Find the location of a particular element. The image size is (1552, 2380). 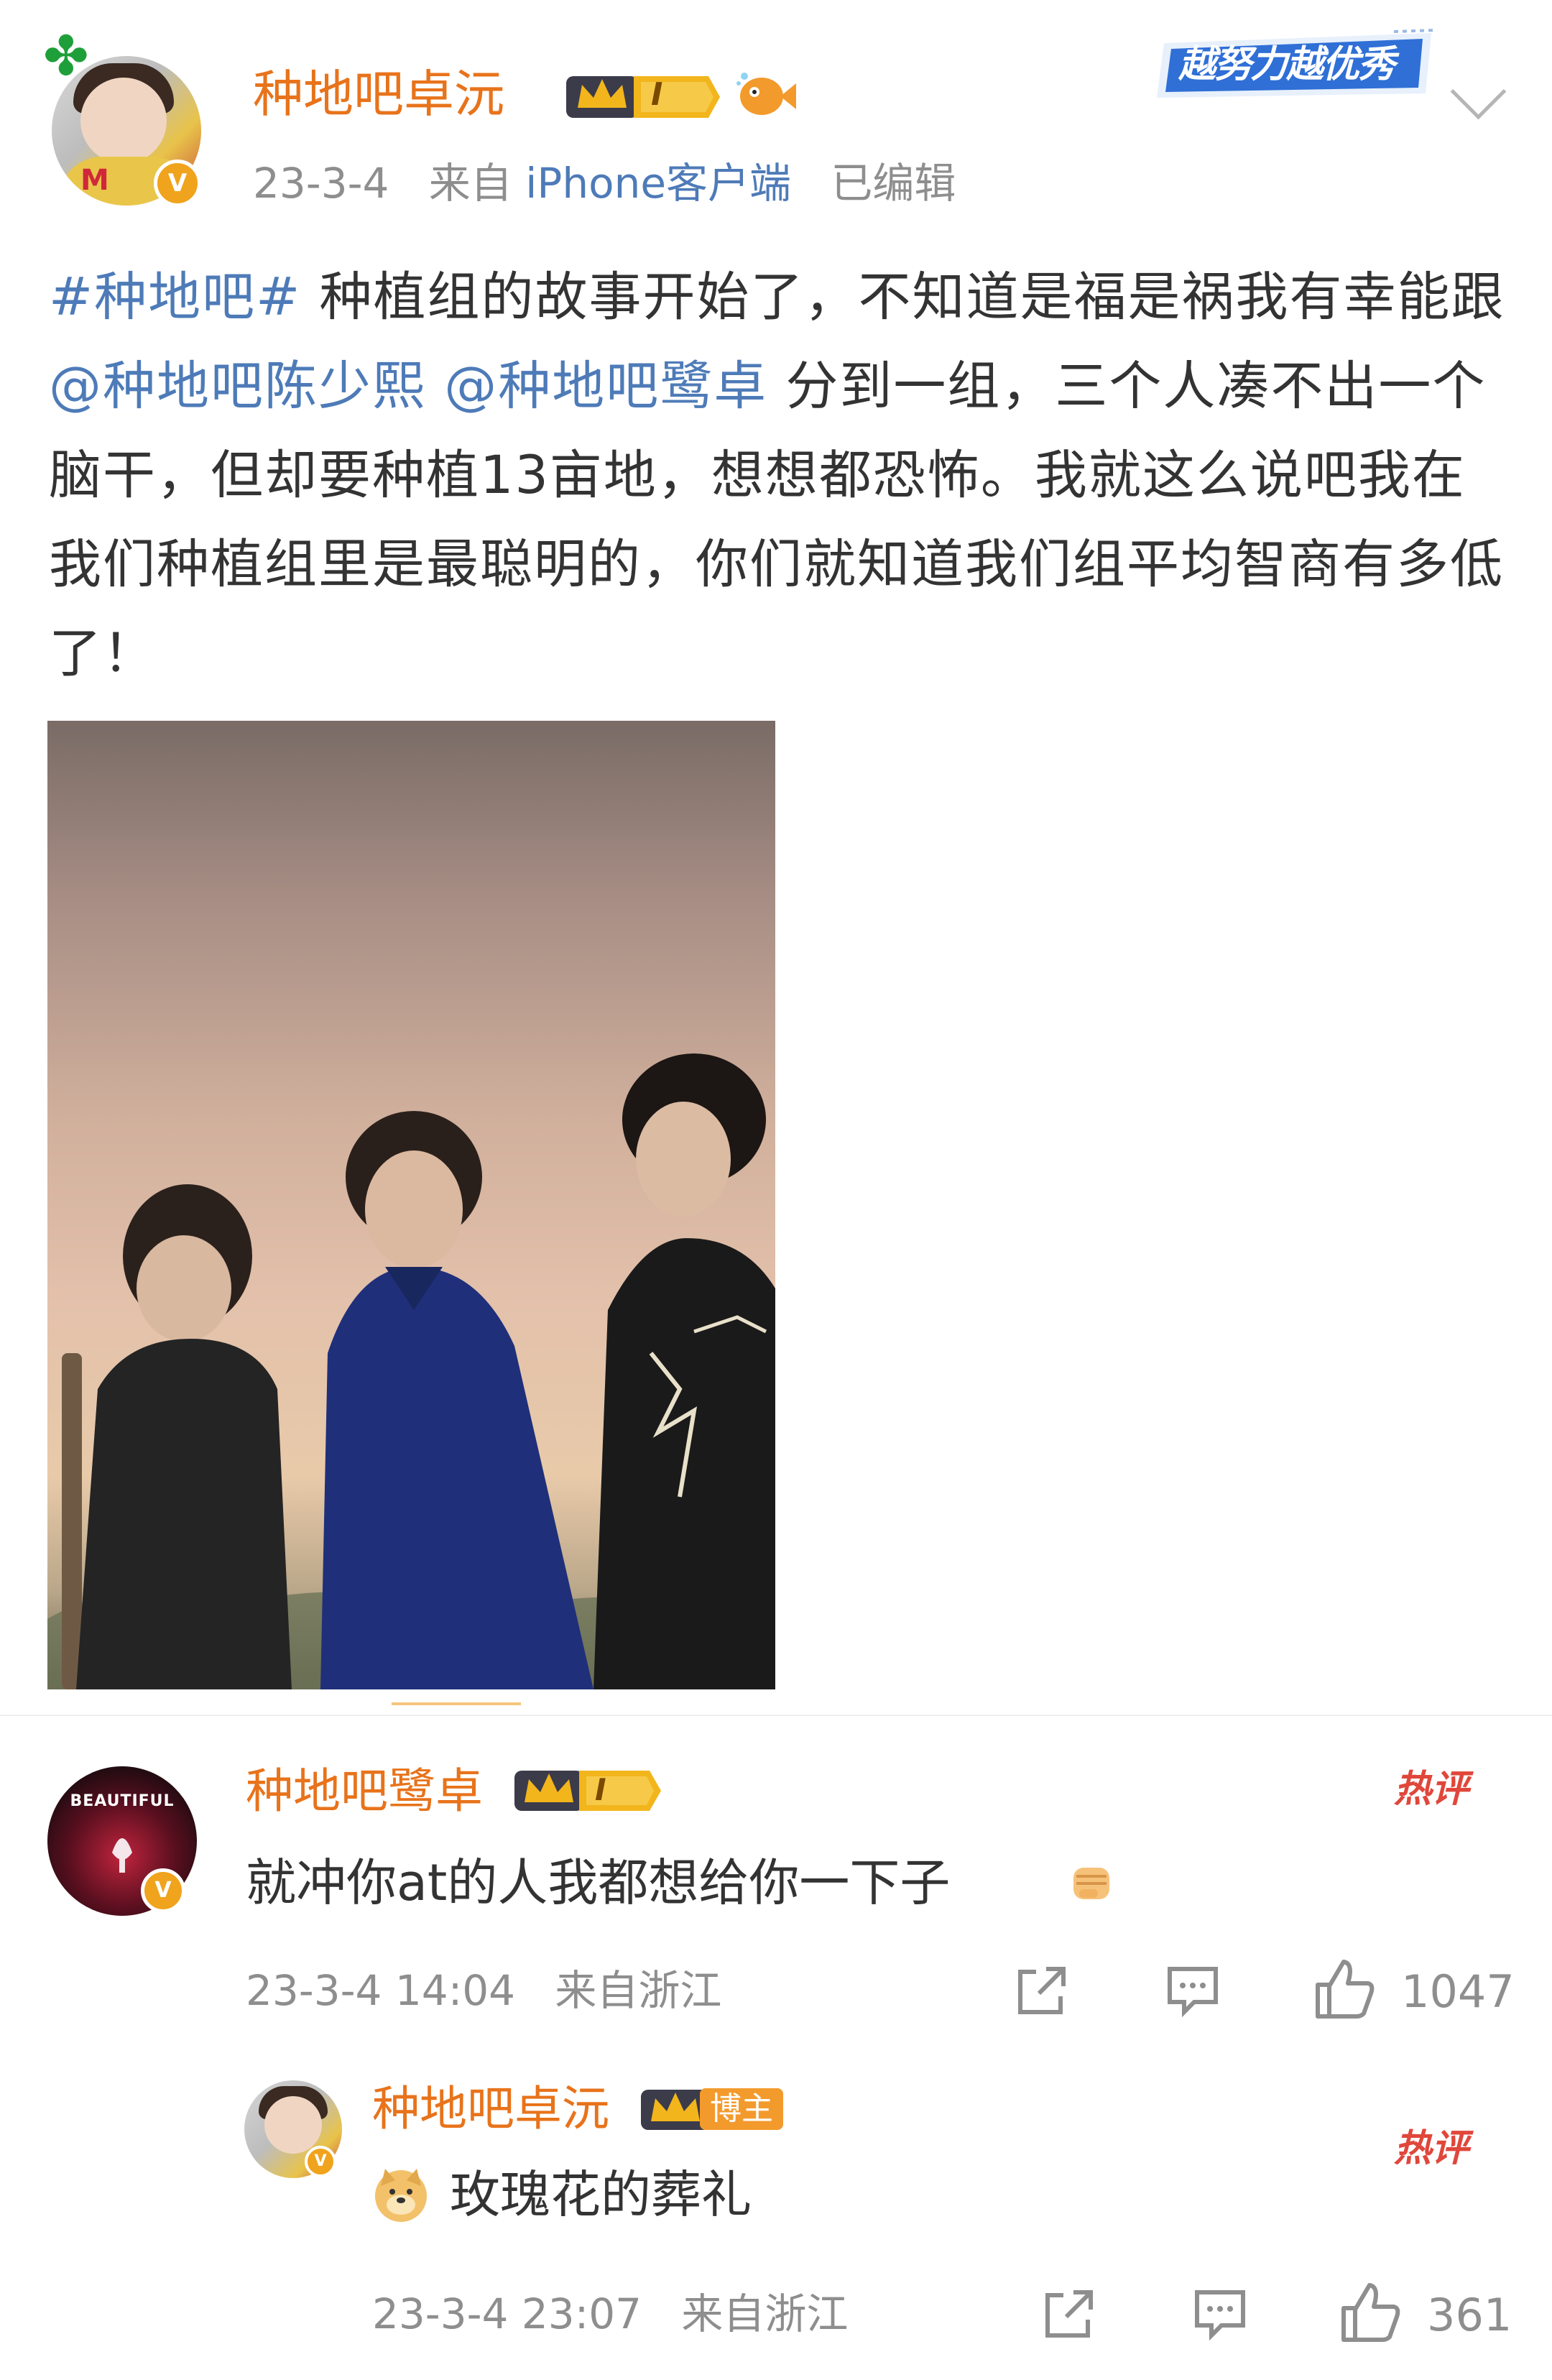

reply-text: 玫瑰花的葬礼 is located at coordinates (601, 2194).